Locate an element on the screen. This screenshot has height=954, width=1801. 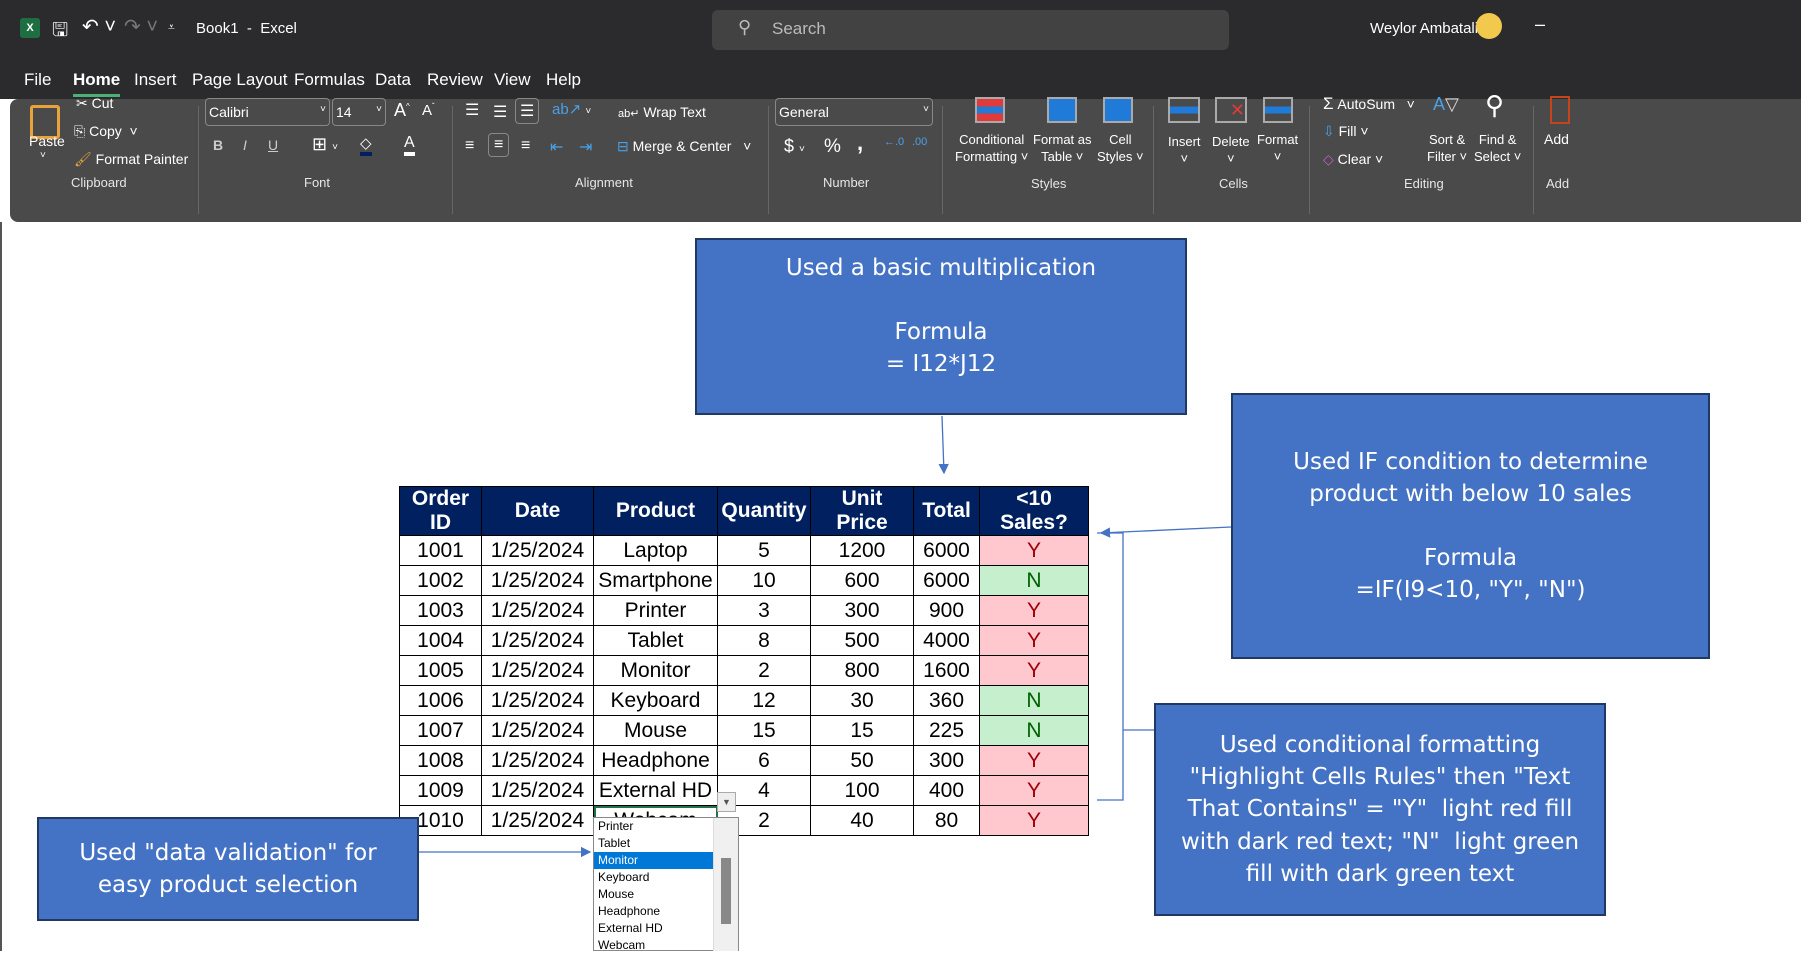
table-cell: 1002 is located at coordinates (440, 580).